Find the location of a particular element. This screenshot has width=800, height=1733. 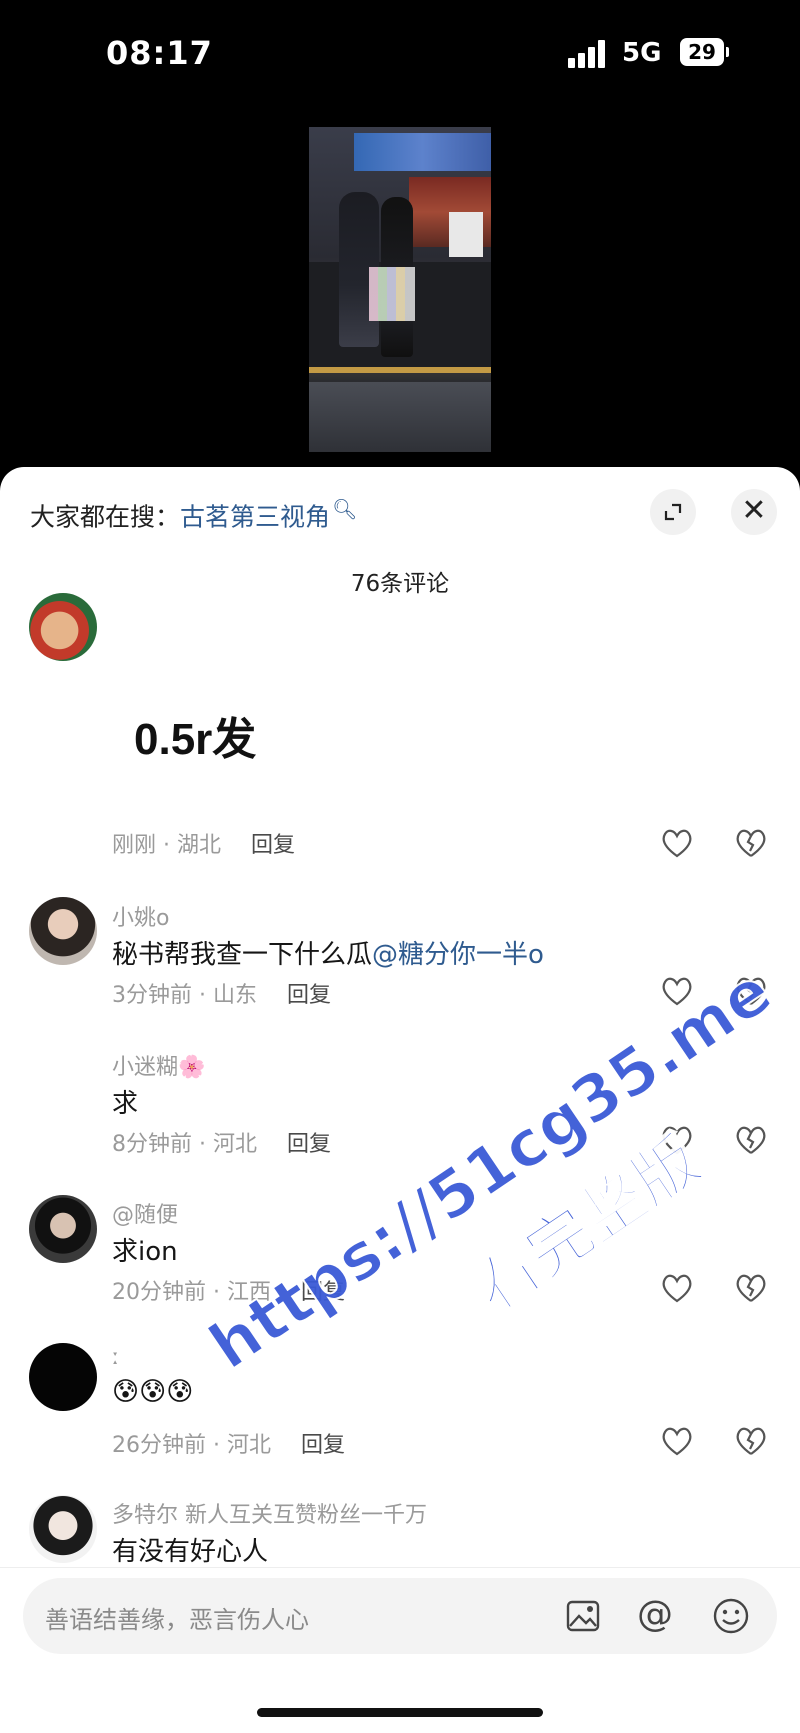

comment-input: 善语结善缘，恶言伤人心 @ is located at coordinates (400, 1616).